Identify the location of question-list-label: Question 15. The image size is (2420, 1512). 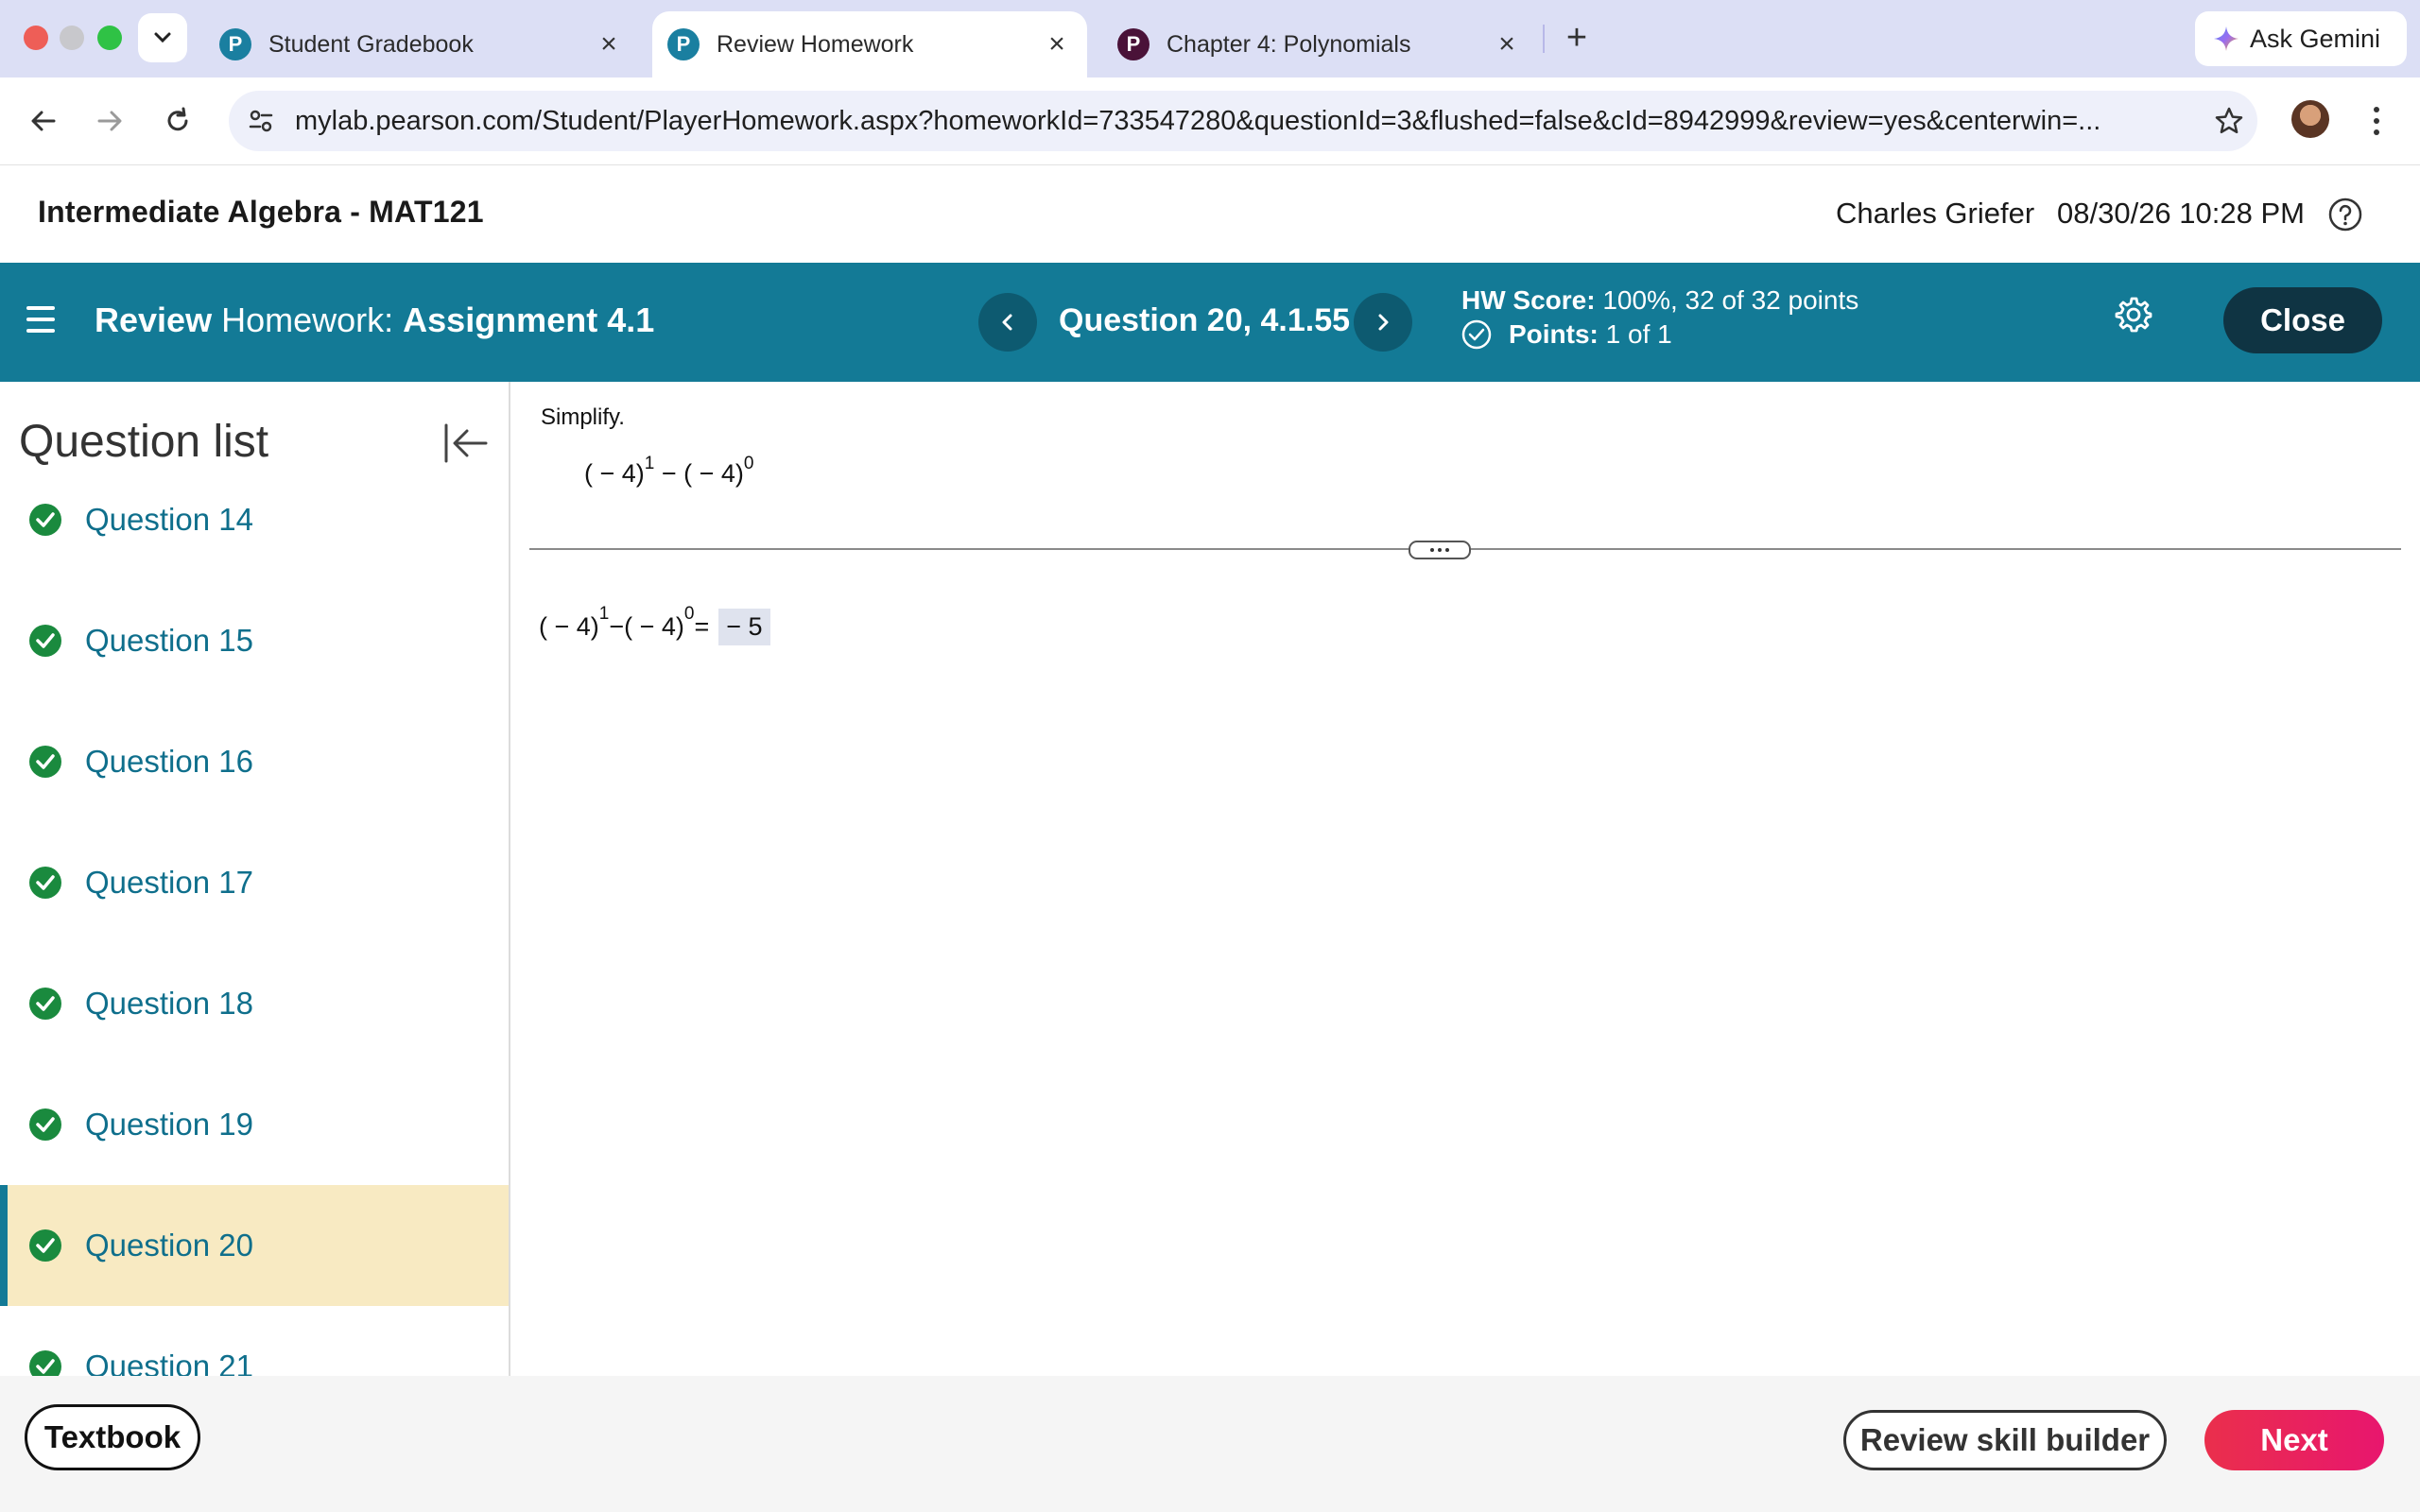
(169, 640).